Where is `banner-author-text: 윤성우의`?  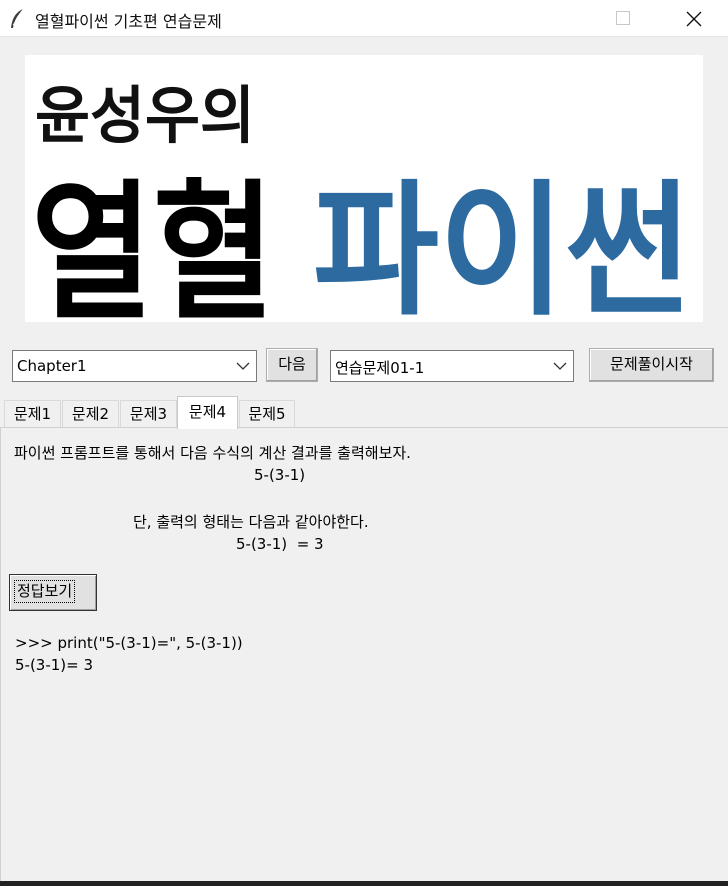
banner-author-text: 윤성우의 is located at coordinates (145, 115).